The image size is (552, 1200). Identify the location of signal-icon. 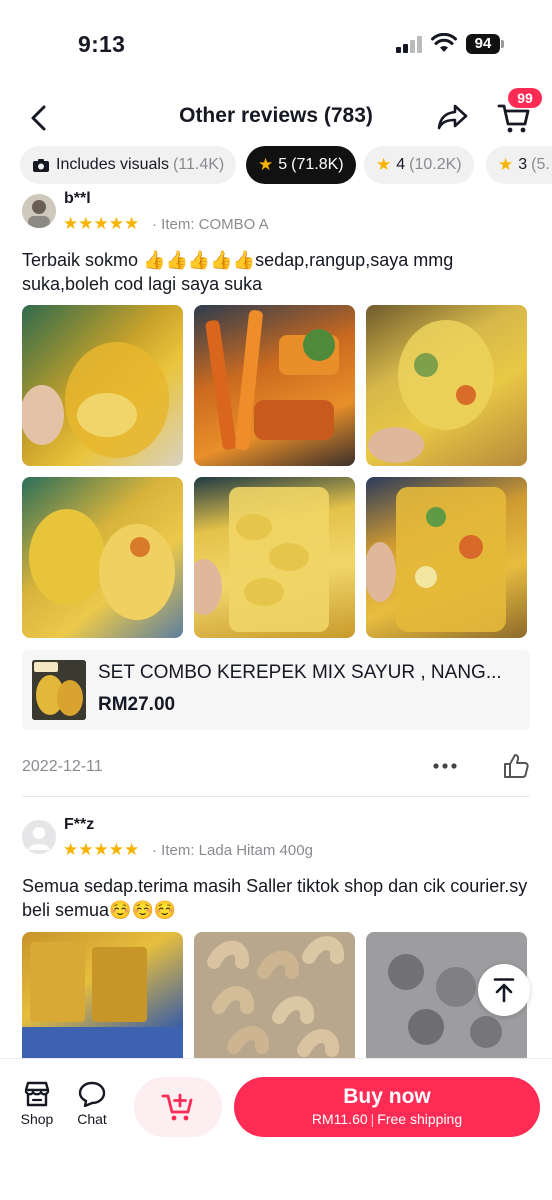
(409, 44).